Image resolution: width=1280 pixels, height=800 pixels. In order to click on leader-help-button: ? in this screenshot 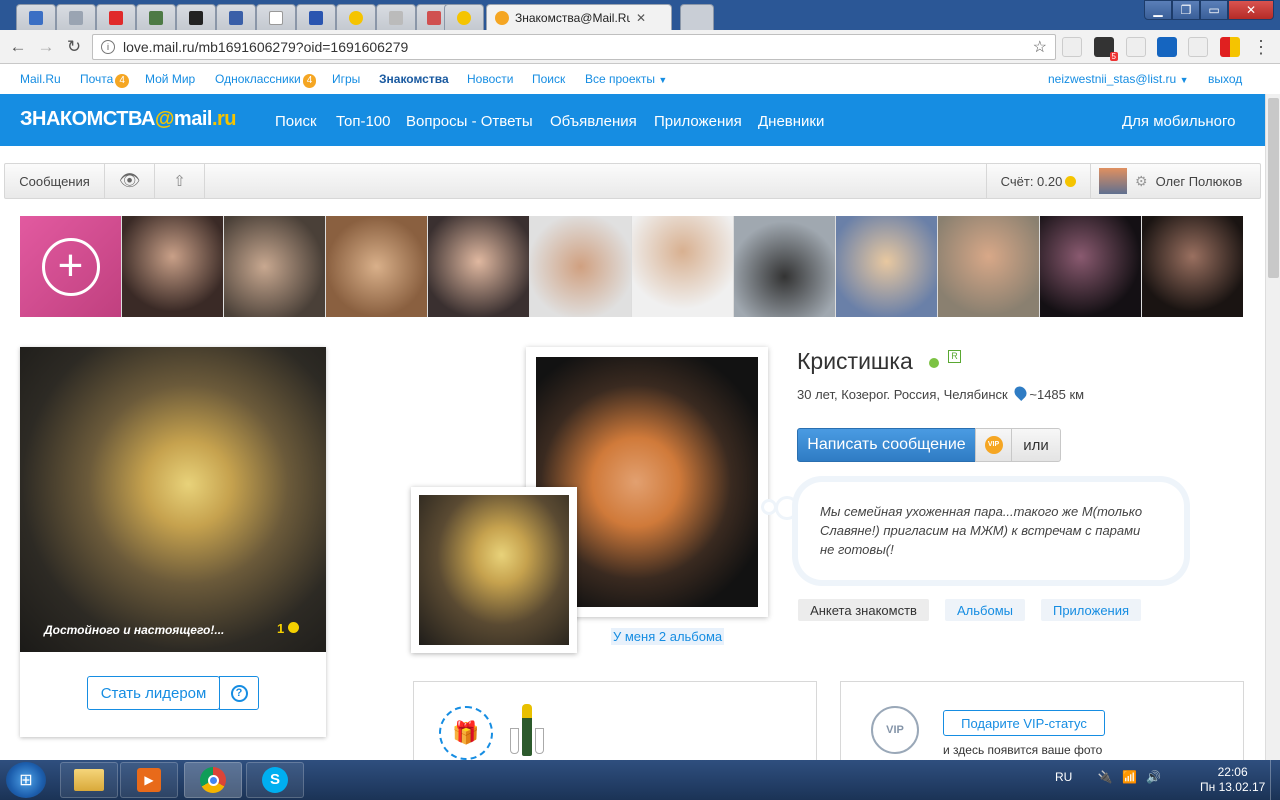, I will do `click(239, 693)`.